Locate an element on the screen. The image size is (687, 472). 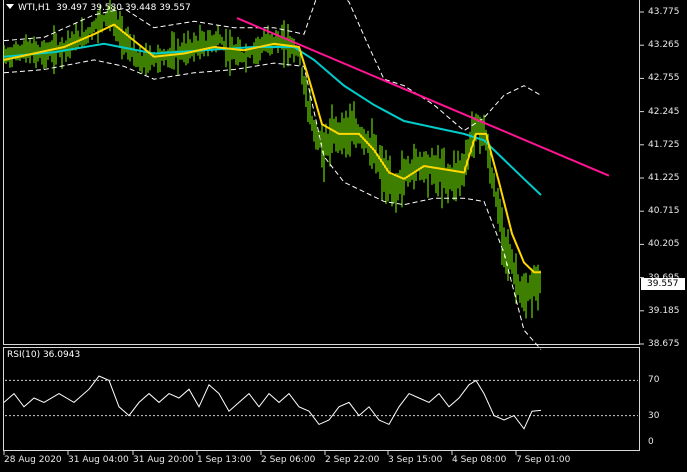
price-tick-label: 42.755 is located at coordinates (664, 78).